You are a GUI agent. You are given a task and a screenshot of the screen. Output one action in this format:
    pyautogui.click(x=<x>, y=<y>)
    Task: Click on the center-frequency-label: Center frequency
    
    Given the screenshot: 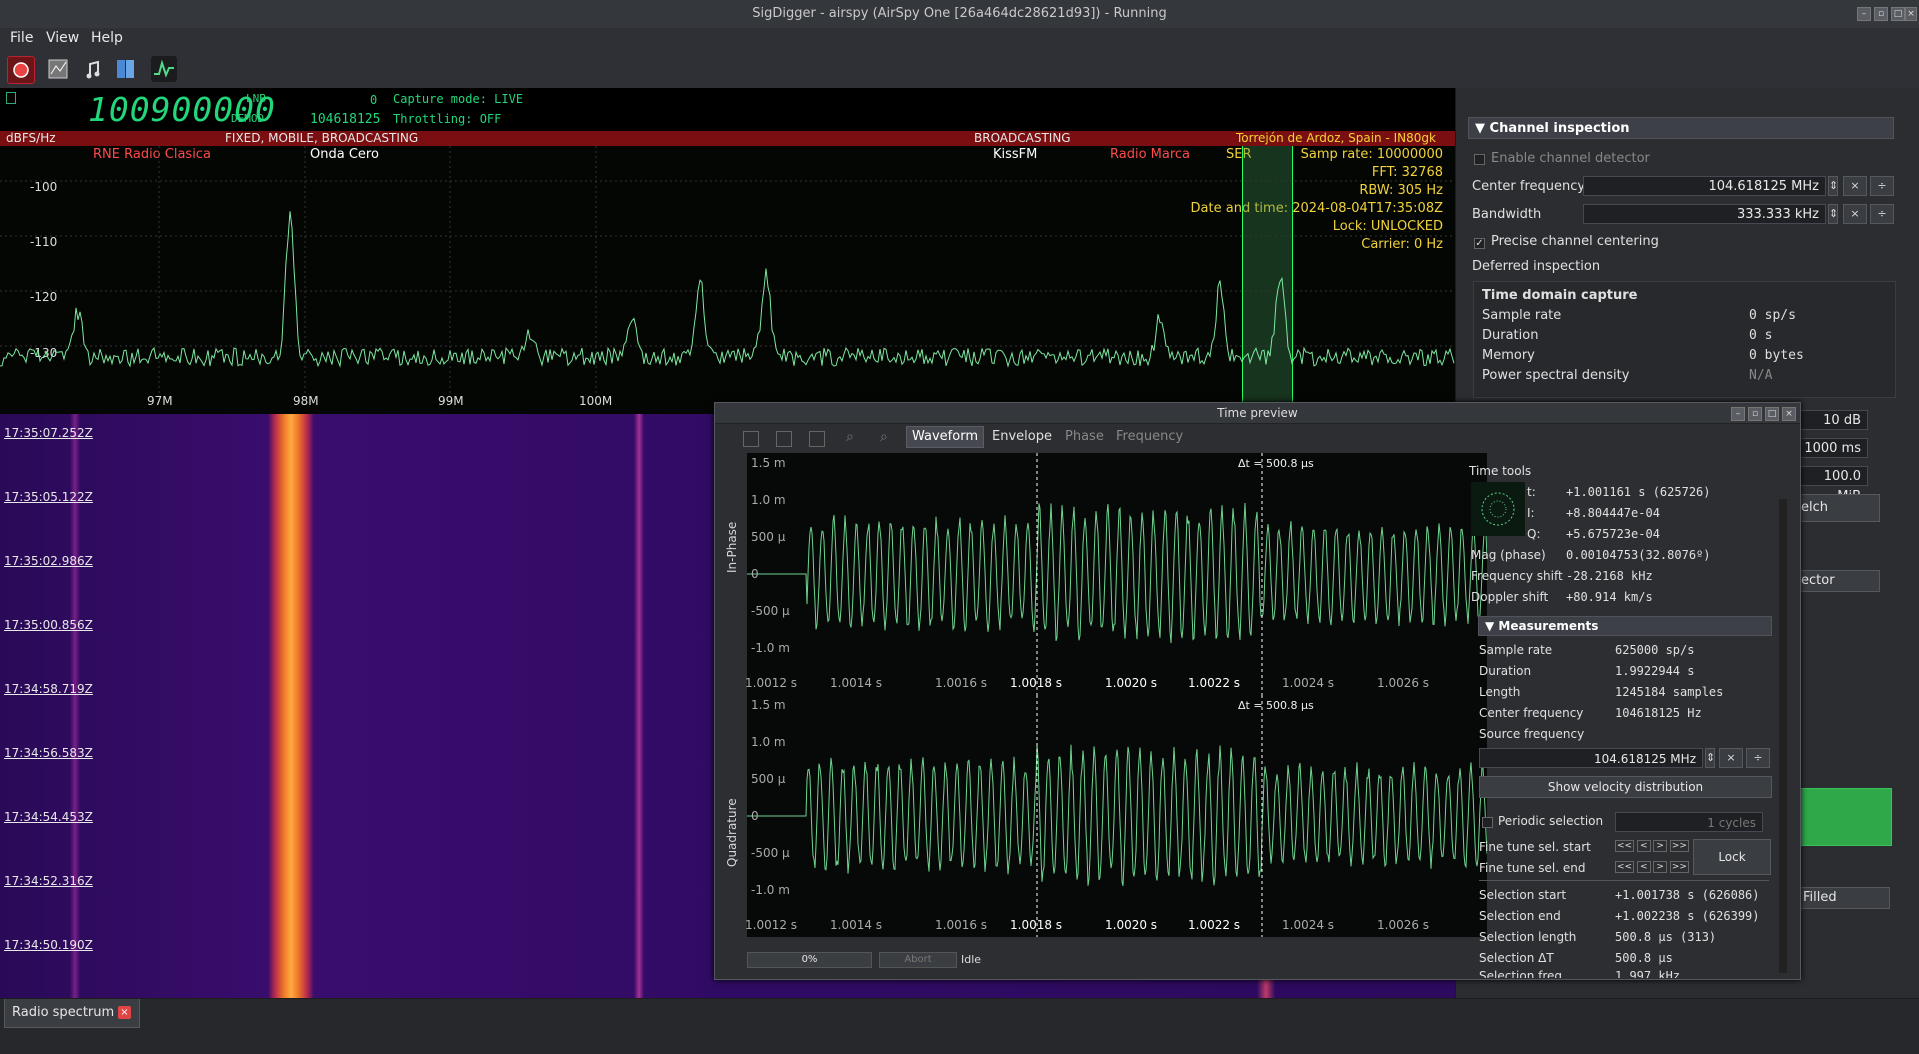 What is the action you would take?
    pyautogui.click(x=1529, y=186)
    